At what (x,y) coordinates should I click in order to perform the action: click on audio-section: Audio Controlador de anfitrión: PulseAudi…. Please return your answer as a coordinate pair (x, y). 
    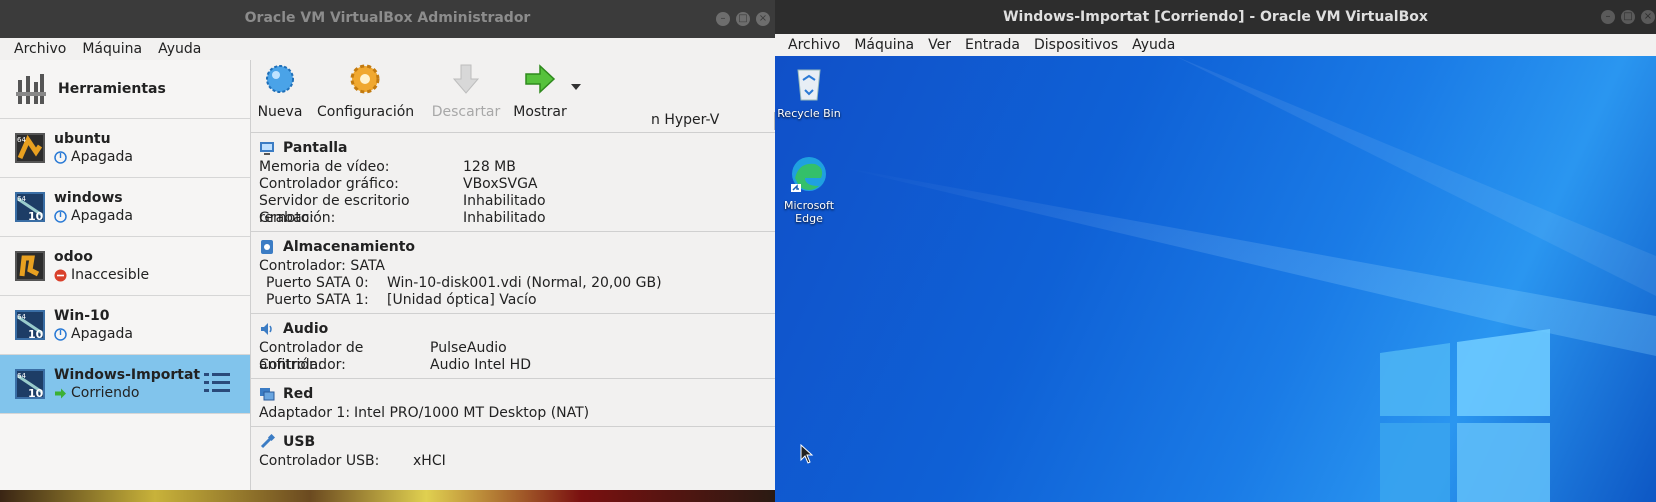
    Looking at the image, I should click on (513, 346).